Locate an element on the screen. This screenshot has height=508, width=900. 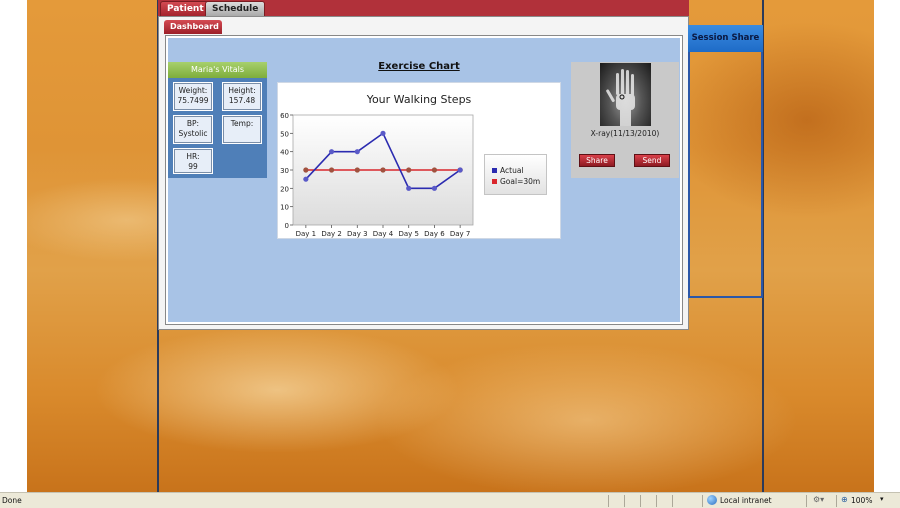
y-tick-label: 10 is located at coordinates (284, 208).